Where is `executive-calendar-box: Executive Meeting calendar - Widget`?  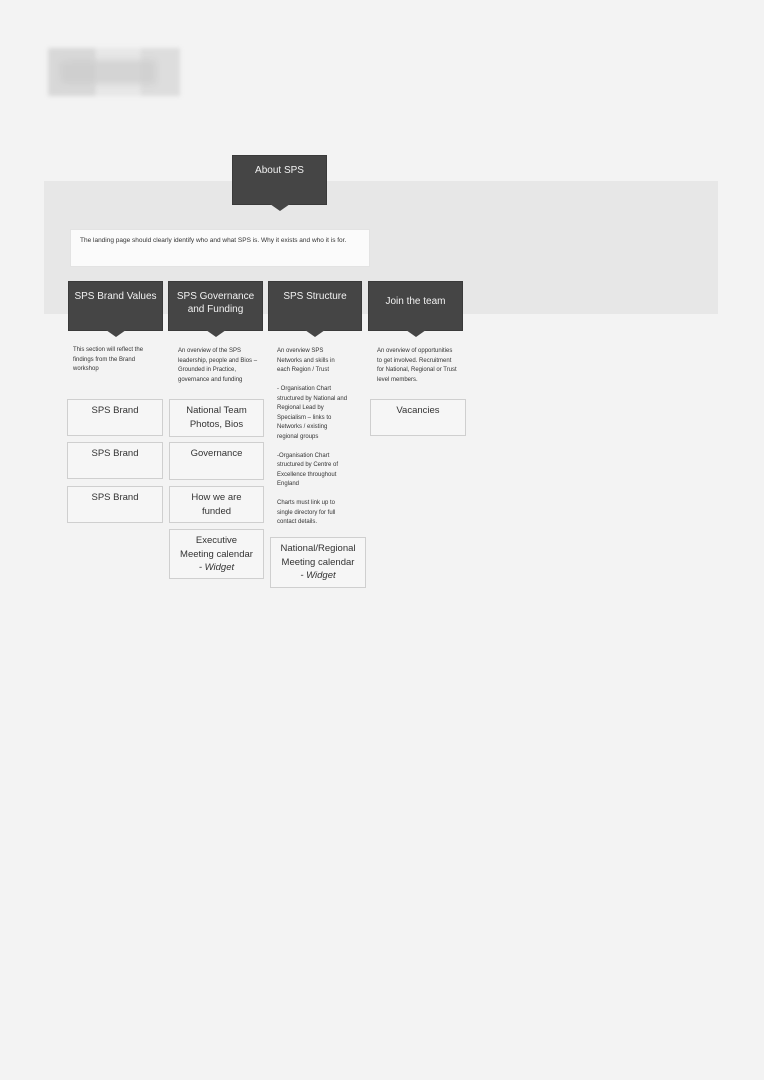
executive-calendar-box: Executive Meeting calendar - Widget is located at coordinates (216, 554).